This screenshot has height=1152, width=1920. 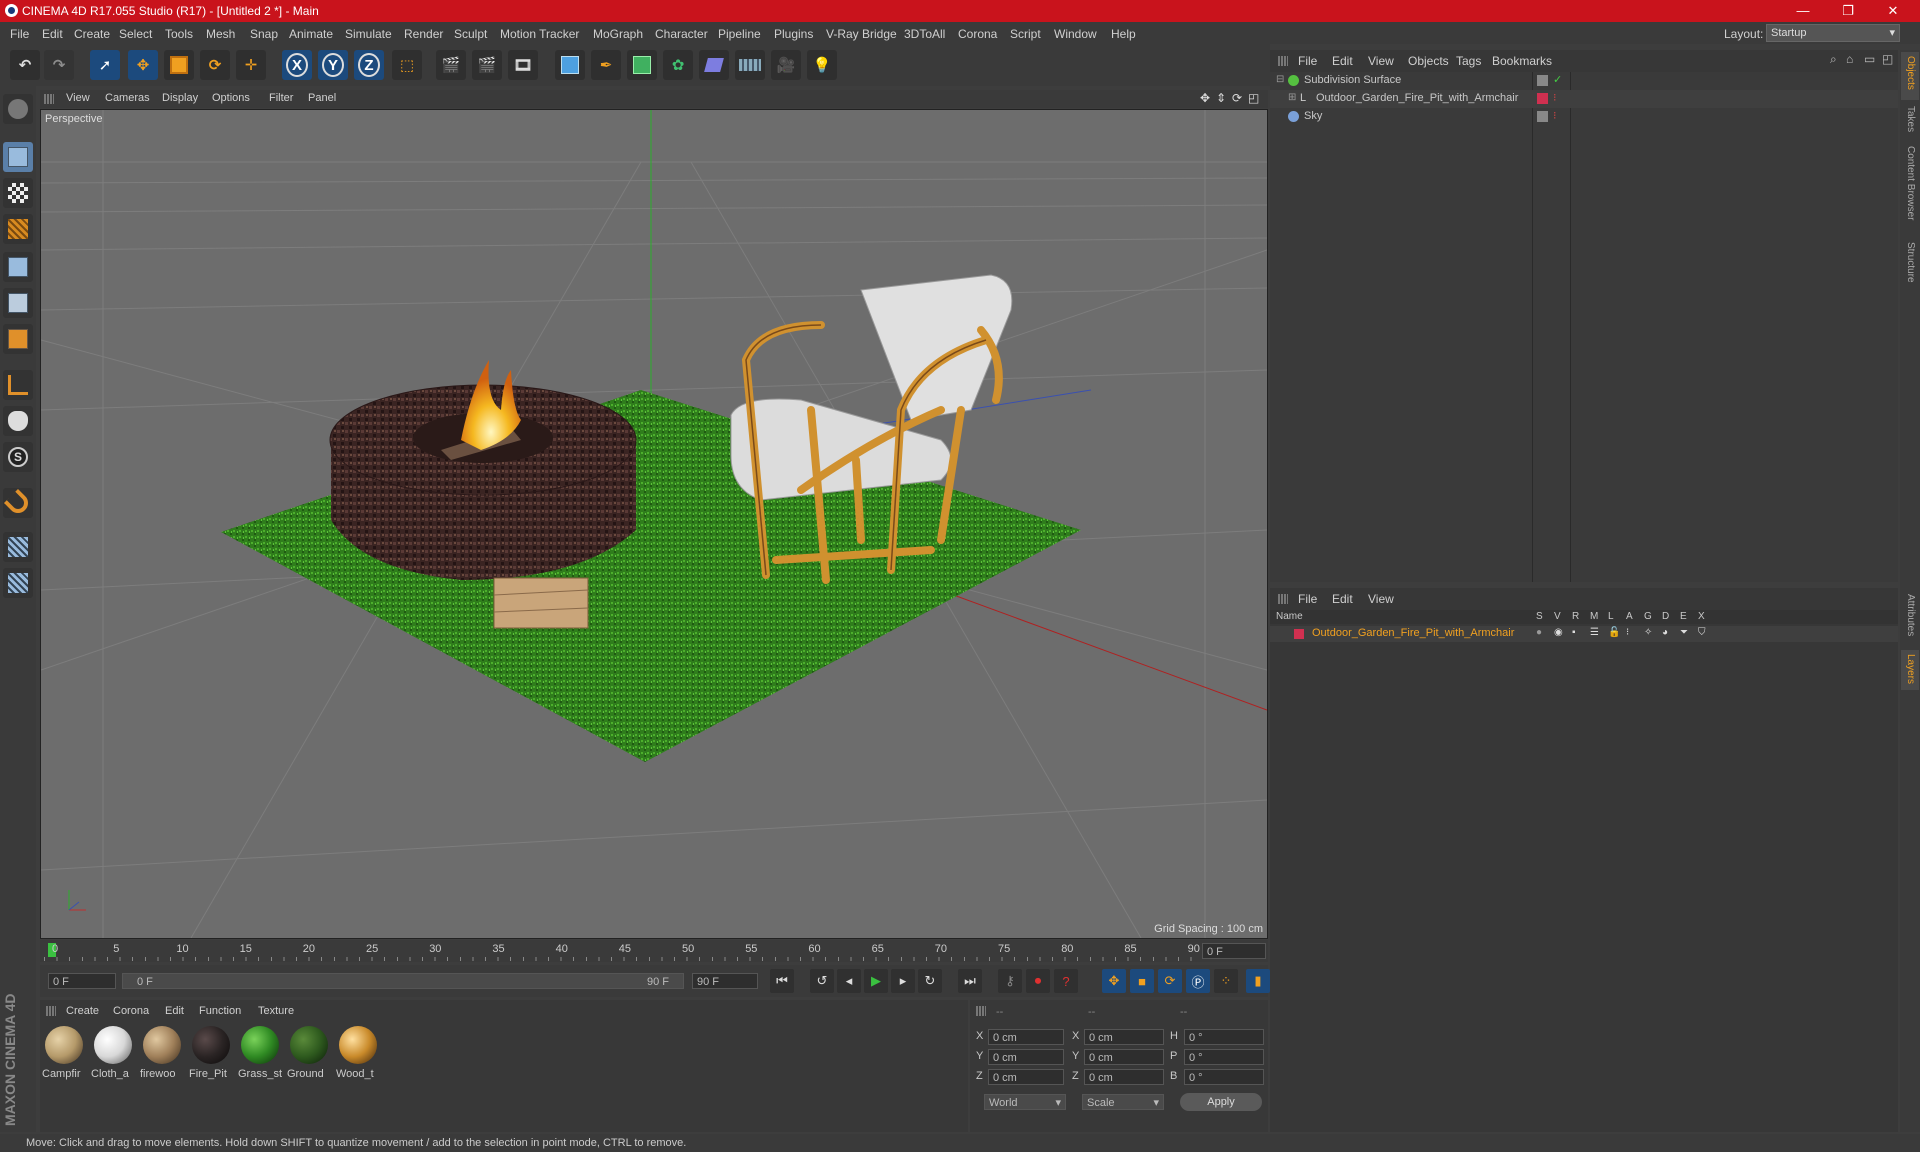 What do you see at coordinates (786, 65) in the screenshot?
I see `camera-button: 🎥` at bounding box center [786, 65].